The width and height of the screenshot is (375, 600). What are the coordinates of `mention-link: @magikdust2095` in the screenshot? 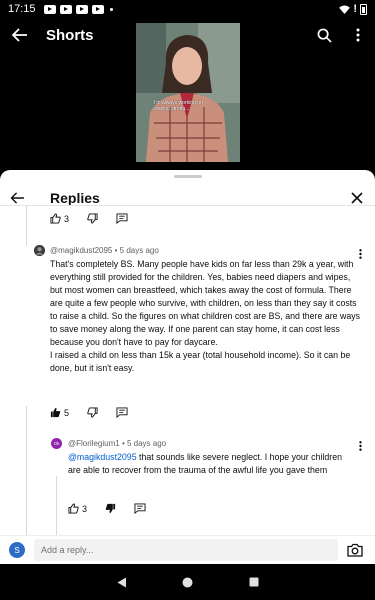 It's located at (102, 457).